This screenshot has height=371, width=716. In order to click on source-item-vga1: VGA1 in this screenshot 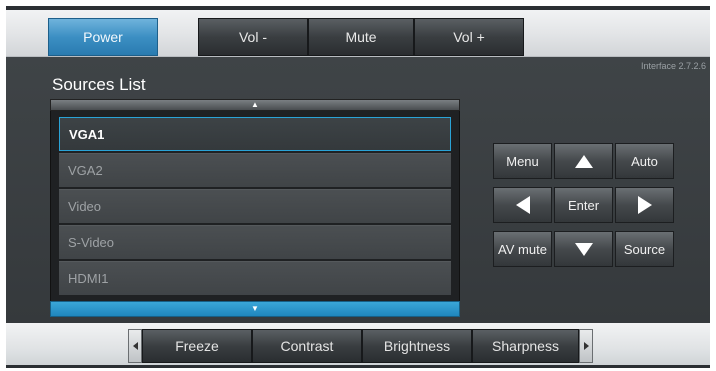, I will do `click(255, 134)`.